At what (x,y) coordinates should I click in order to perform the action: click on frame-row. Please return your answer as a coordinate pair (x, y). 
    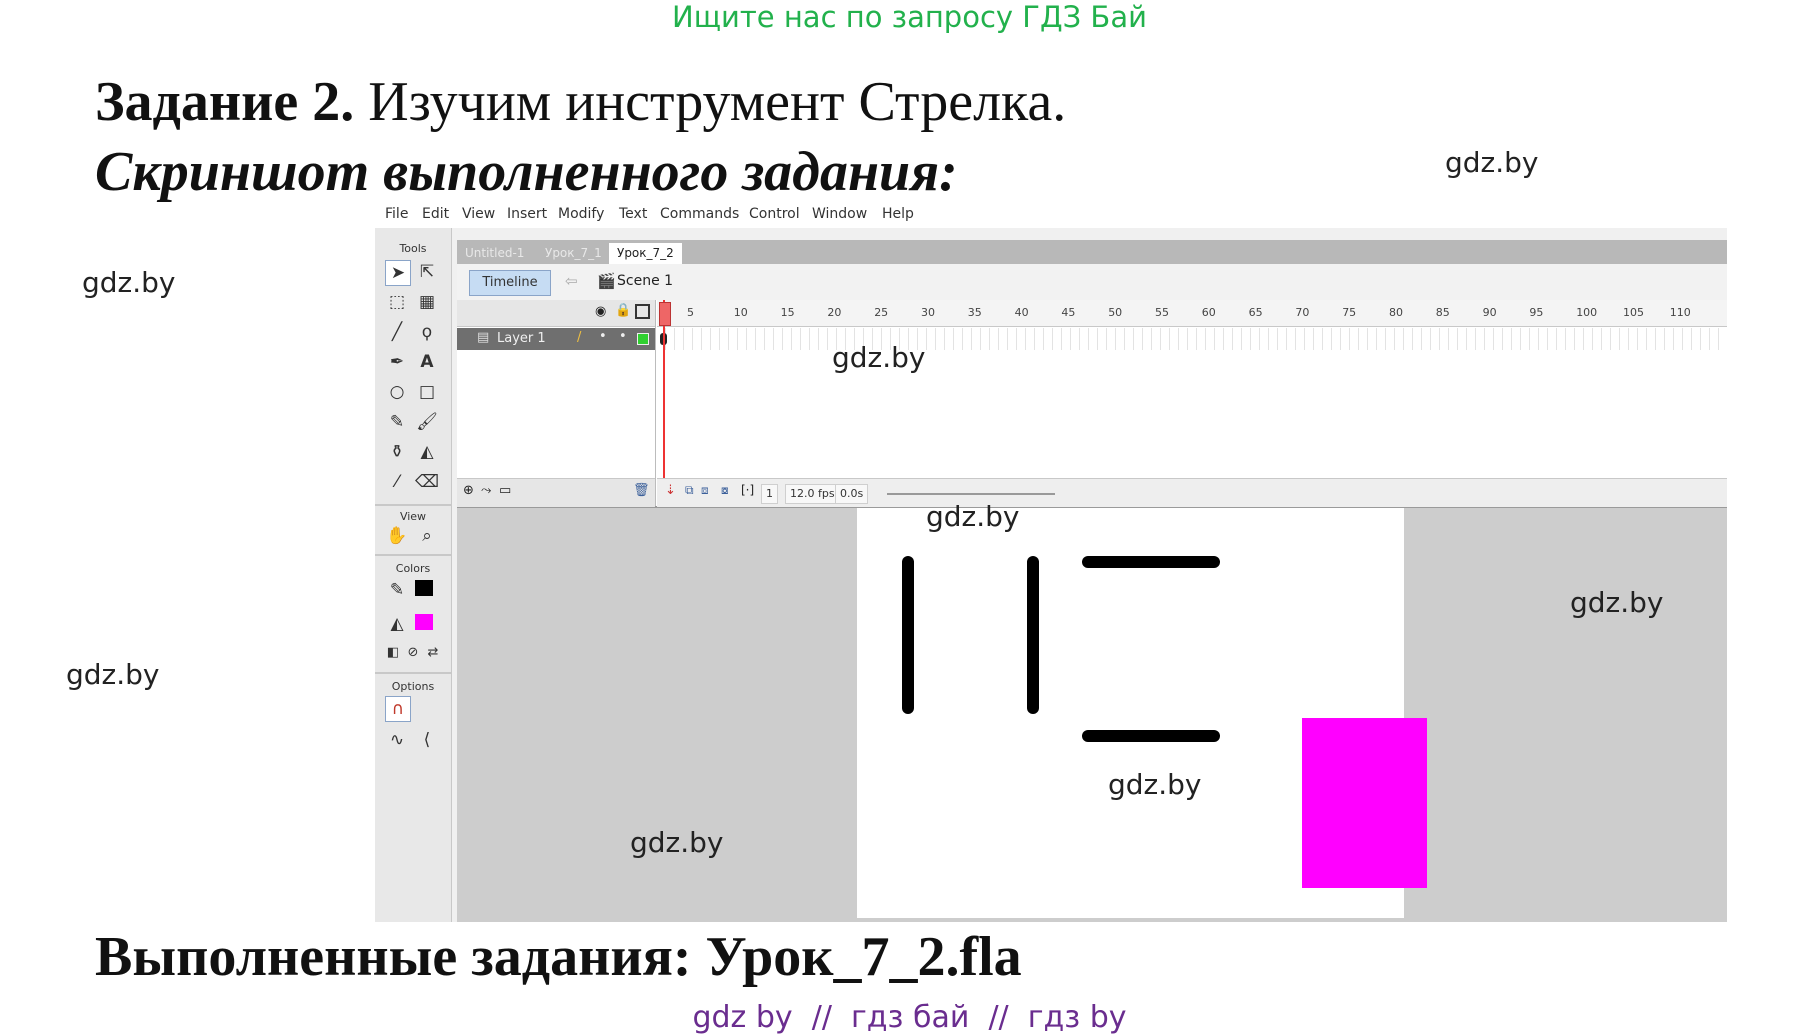
    Looking at the image, I should click on (1192, 339).